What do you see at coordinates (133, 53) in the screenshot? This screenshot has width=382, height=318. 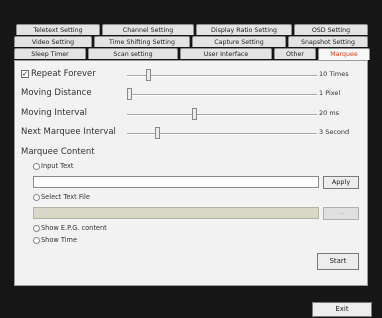 I see `tab-scan-setting: Scan setting` at bounding box center [133, 53].